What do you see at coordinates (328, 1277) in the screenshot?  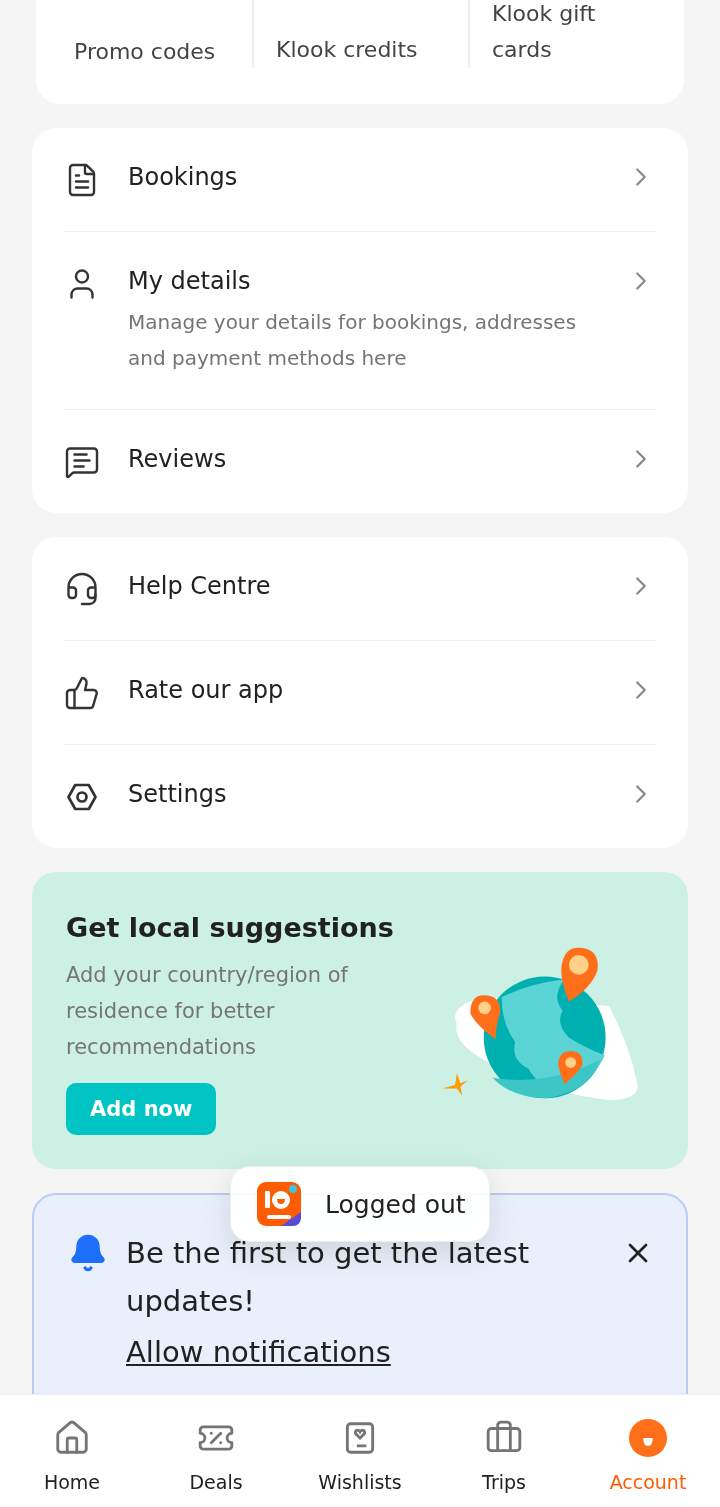 I see `notification-message: Be the first to get the latest updates!` at bounding box center [328, 1277].